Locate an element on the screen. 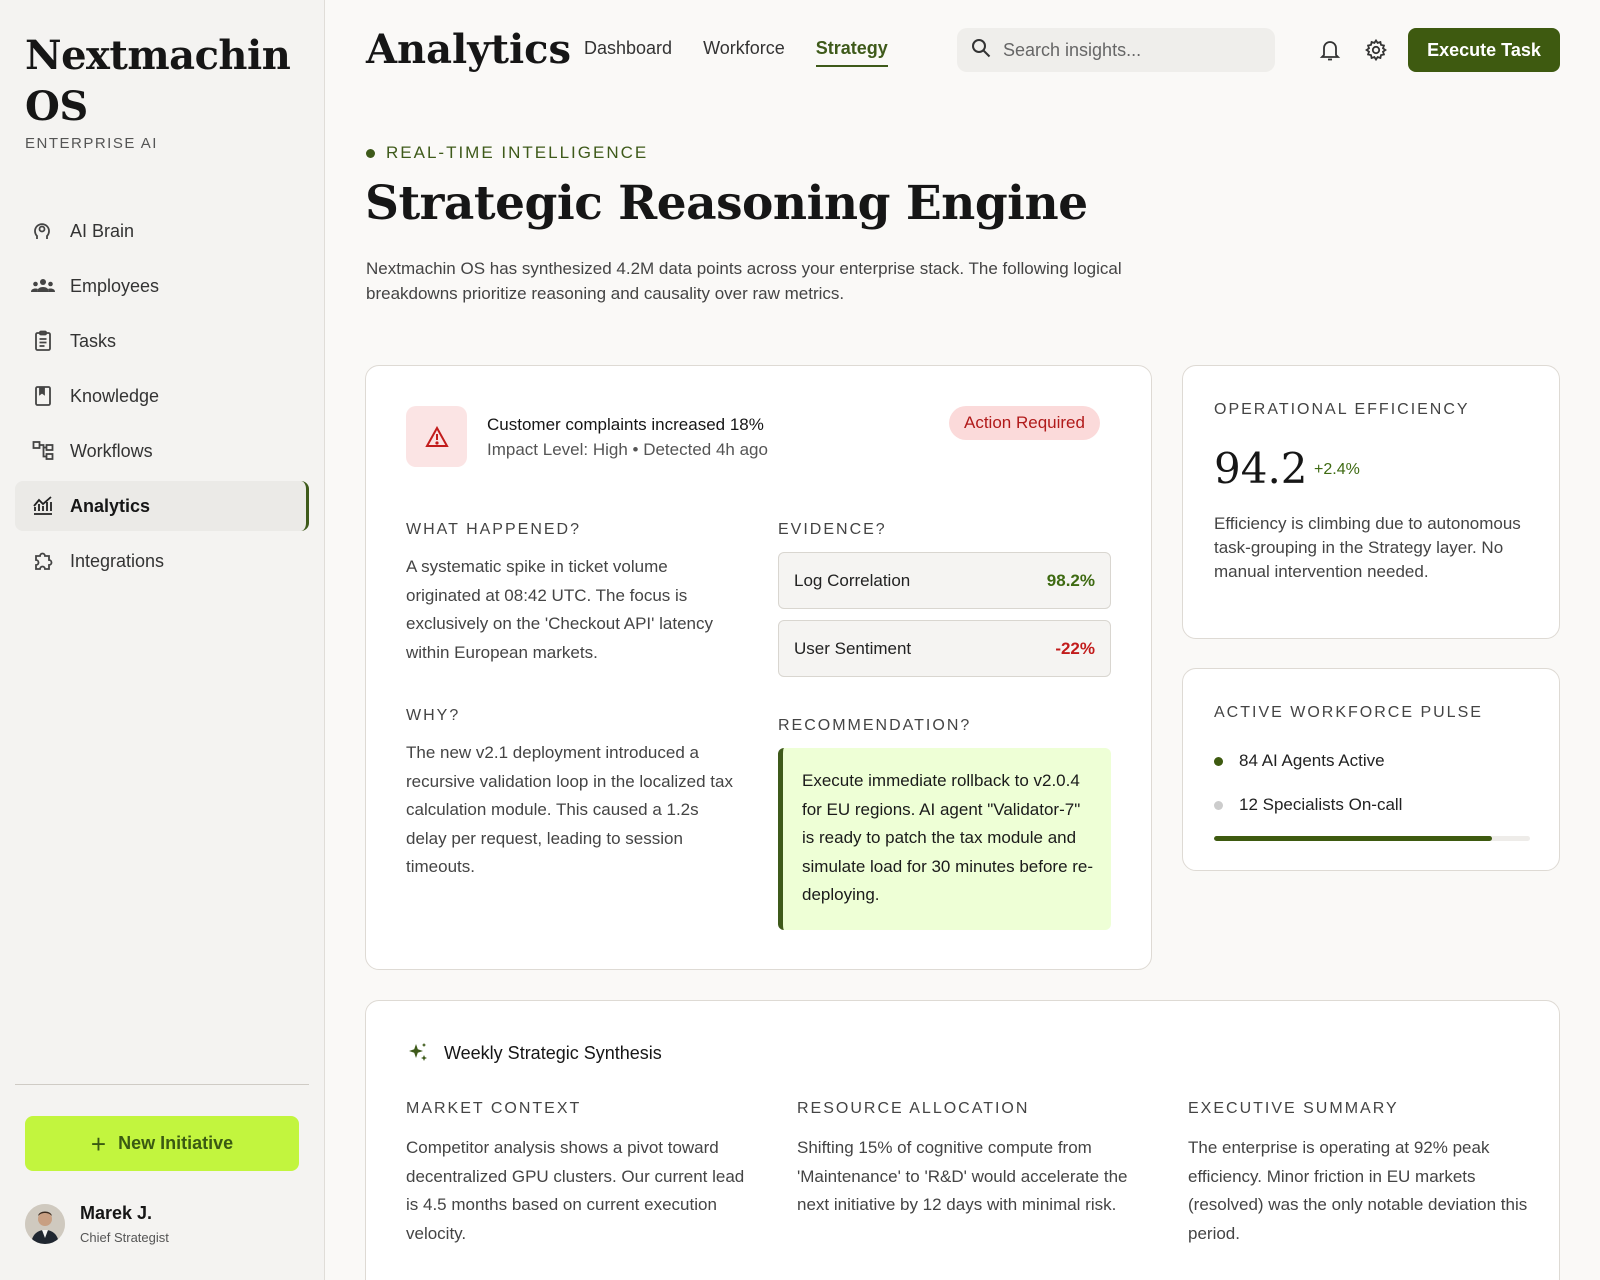  pulse-progress-bar is located at coordinates (1372, 838).